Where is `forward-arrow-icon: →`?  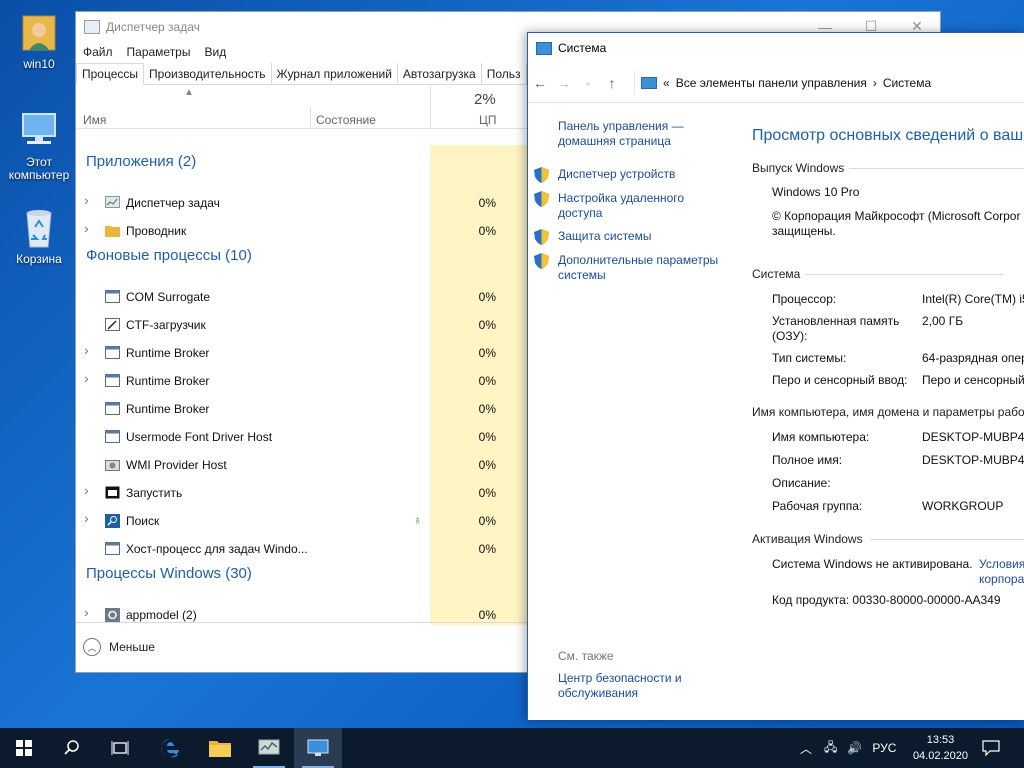 forward-arrow-icon: → is located at coordinates (564, 83).